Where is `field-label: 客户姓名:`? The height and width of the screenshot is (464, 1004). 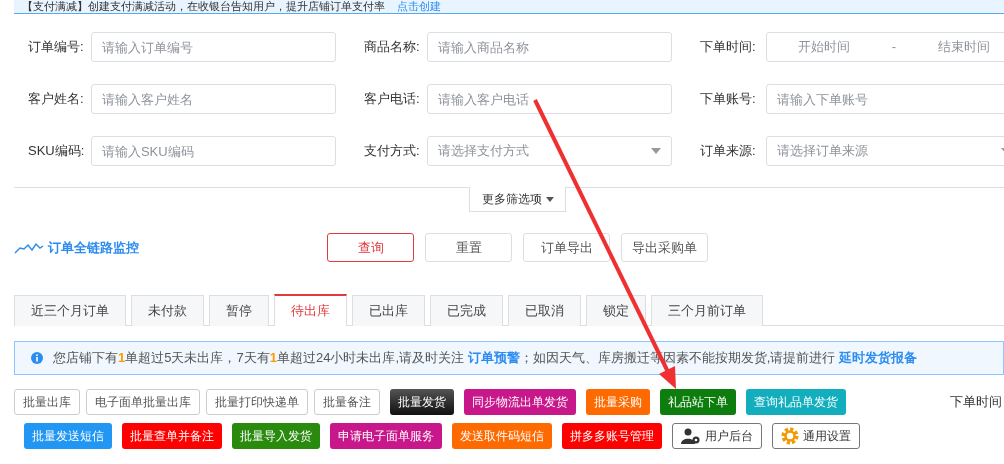
field-label: 客户姓名: is located at coordinates (56, 99).